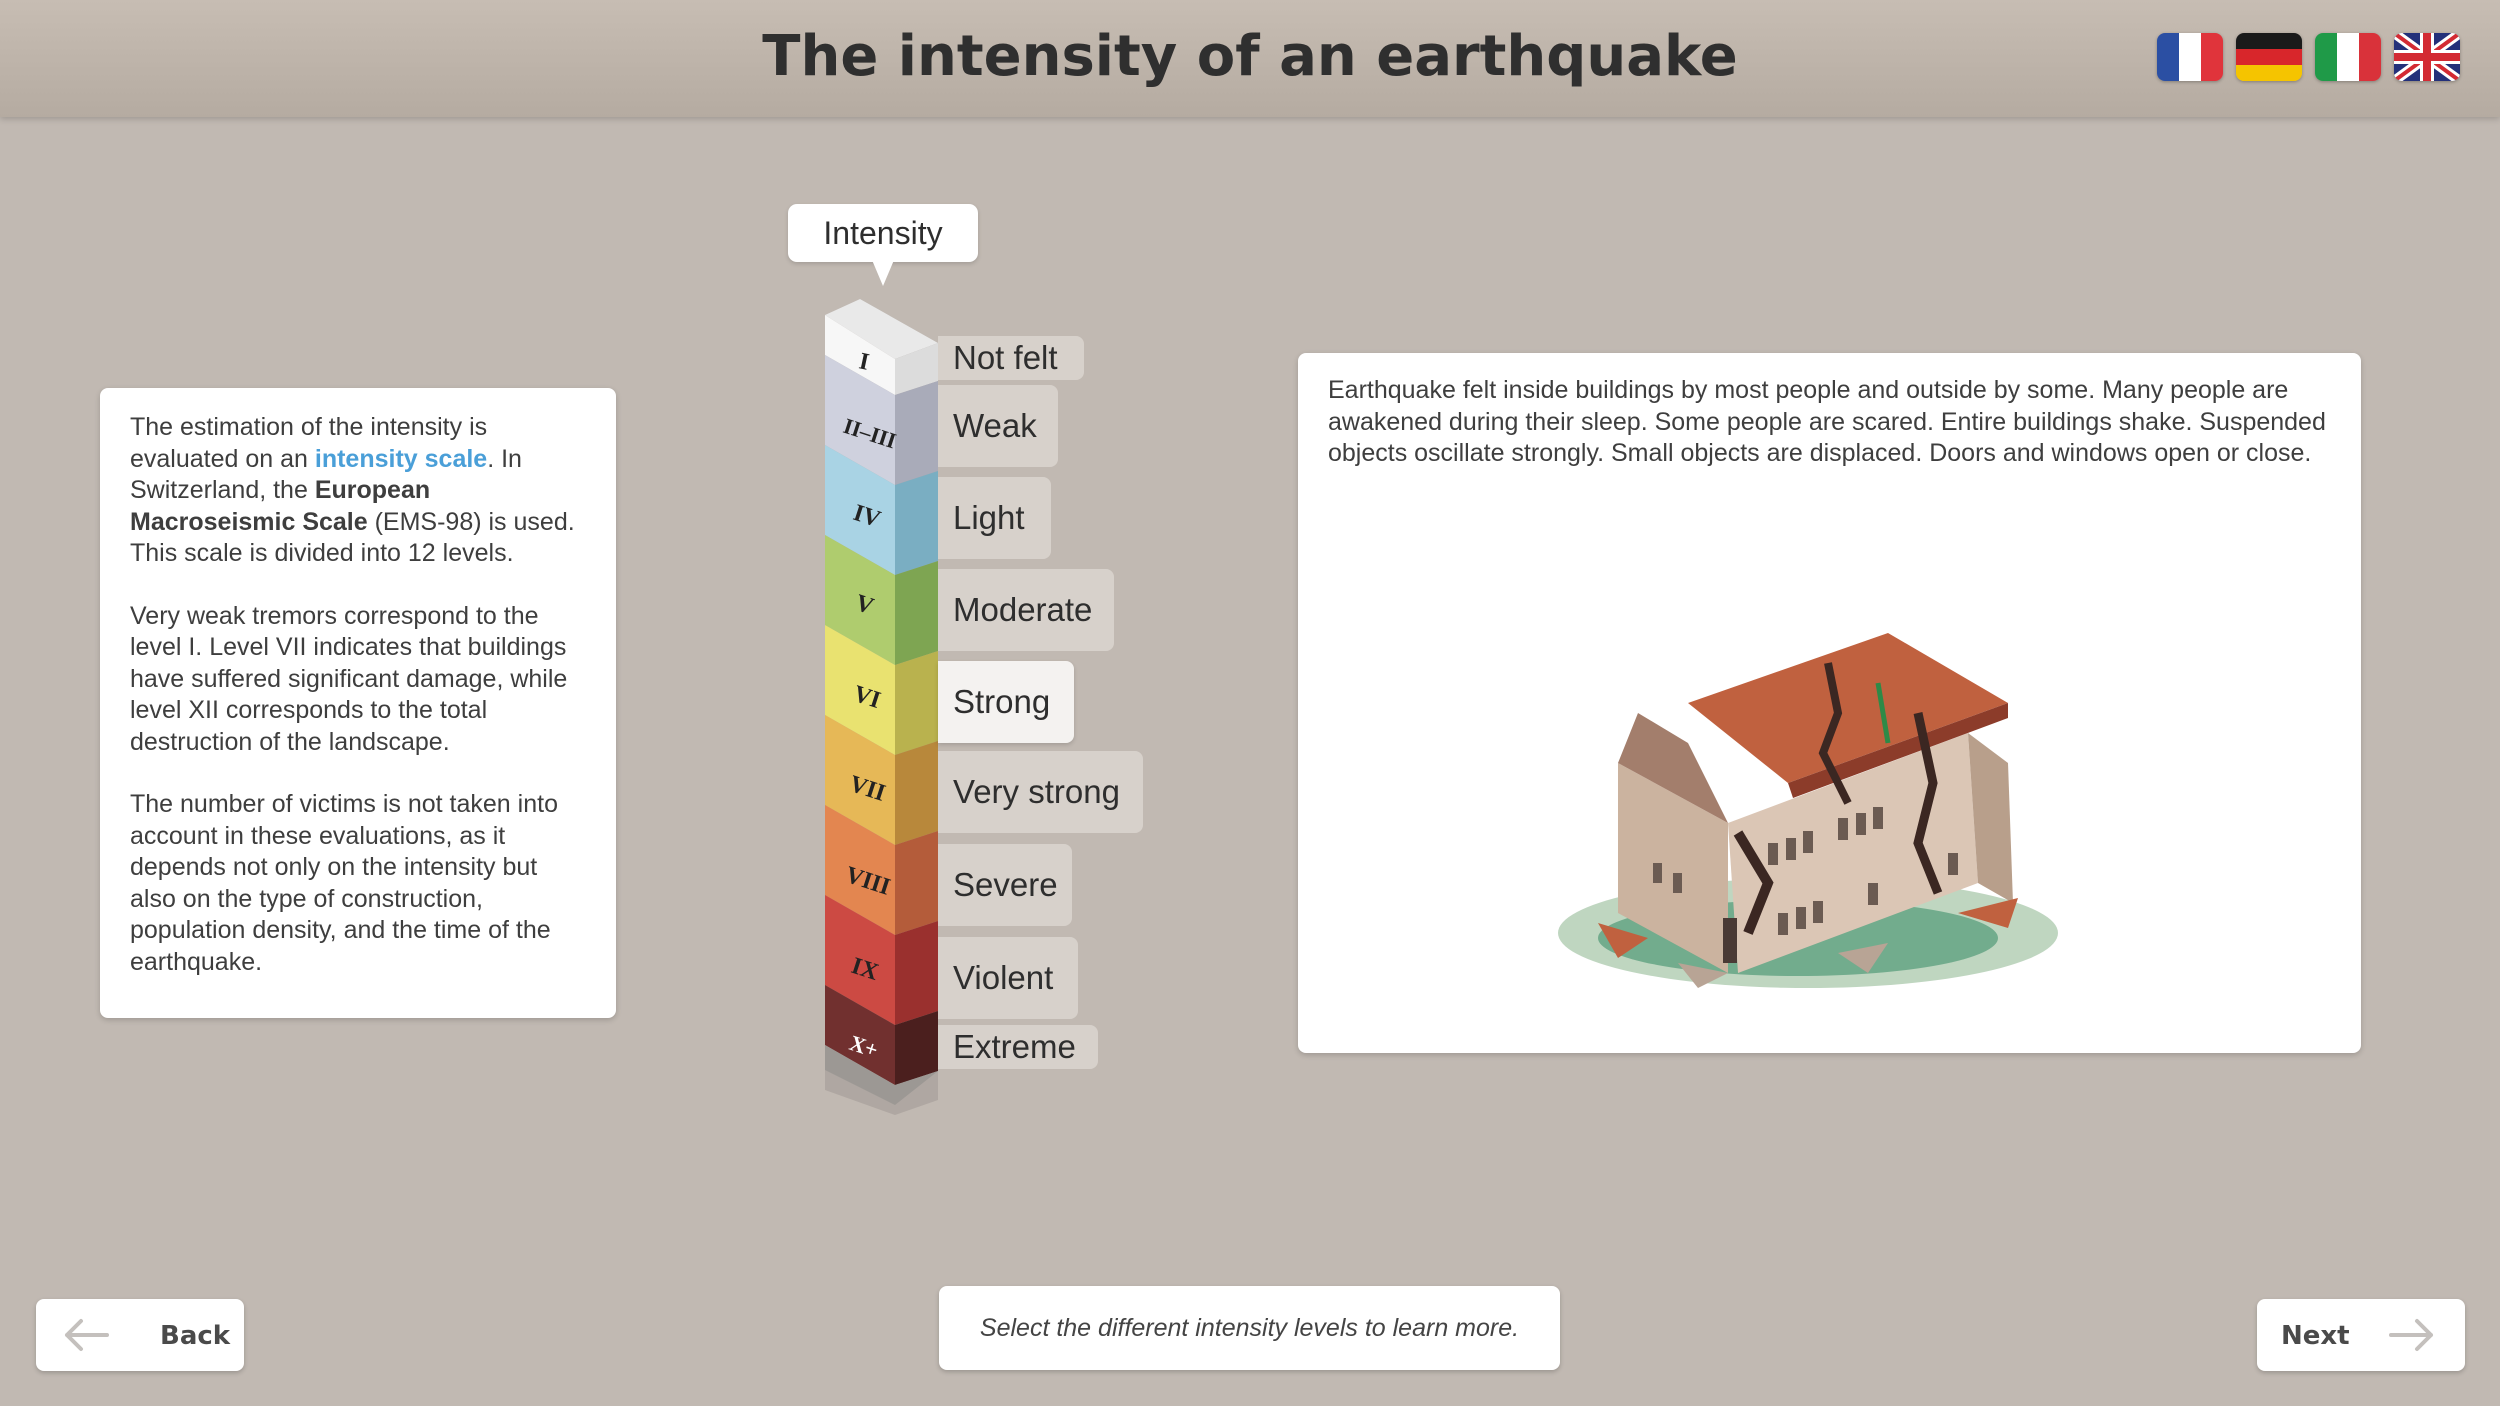  Describe the element at coordinates (1018, 1047) in the screenshot. I see `level-button-extreme: Extreme` at that location.